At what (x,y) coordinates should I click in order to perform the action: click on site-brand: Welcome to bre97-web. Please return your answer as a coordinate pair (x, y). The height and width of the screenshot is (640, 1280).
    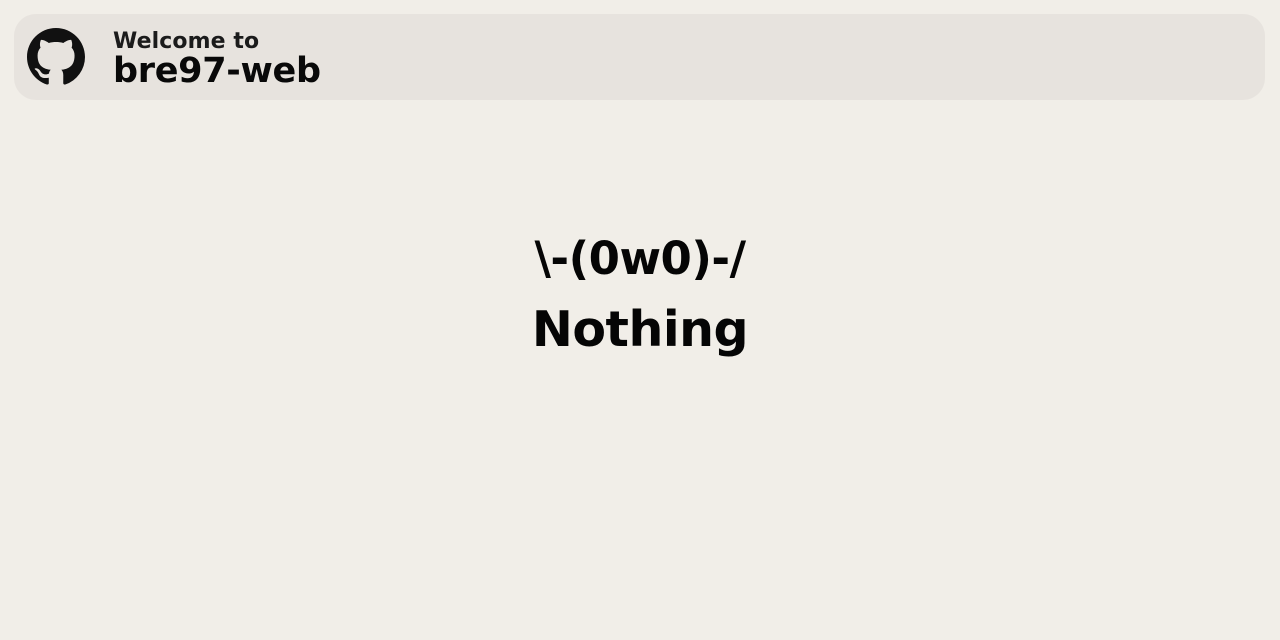
    Looking at the image, I should click on (217, 58).